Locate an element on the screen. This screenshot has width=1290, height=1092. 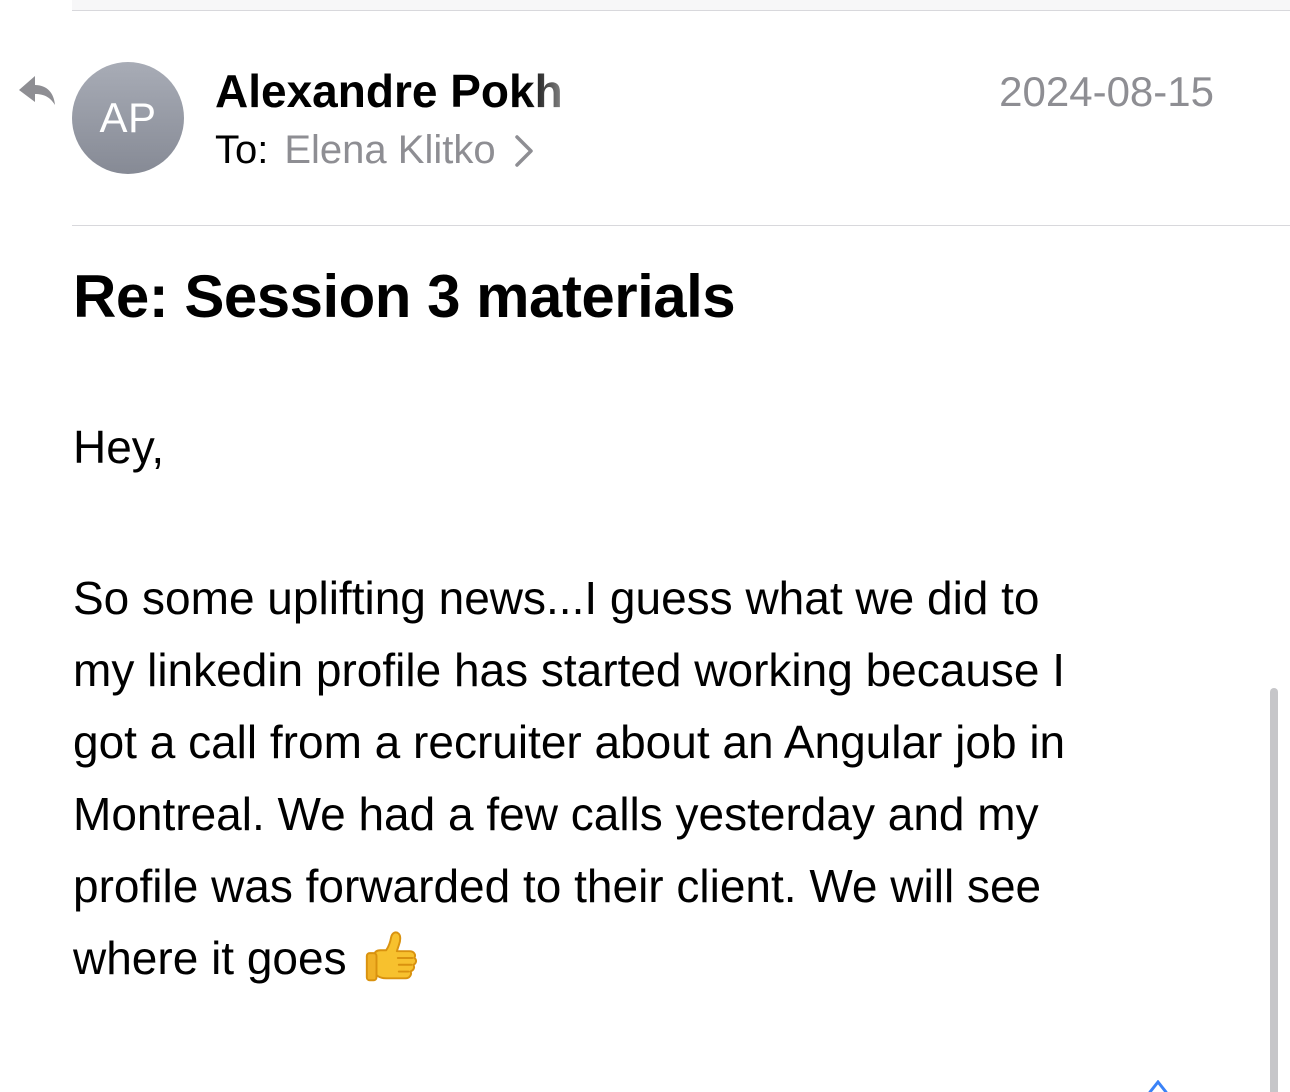
to-label: To: is located at coordinates (242, 150).